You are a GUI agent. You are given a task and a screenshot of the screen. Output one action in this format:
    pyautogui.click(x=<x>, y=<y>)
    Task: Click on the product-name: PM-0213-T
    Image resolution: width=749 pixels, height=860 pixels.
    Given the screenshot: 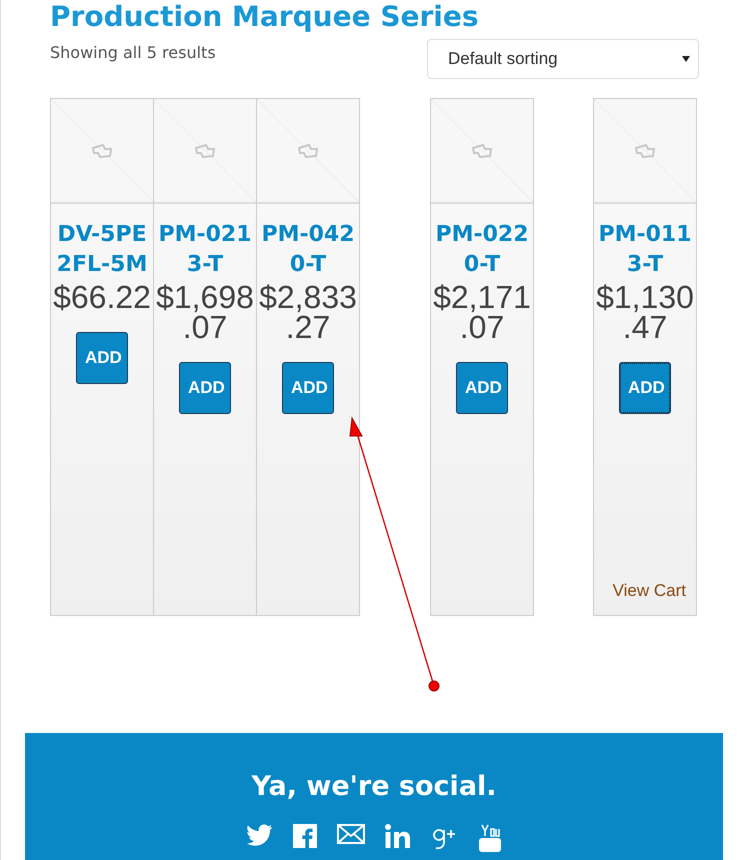 What is the action you would take?
    pyautogui.click(x=205, y=250)
    